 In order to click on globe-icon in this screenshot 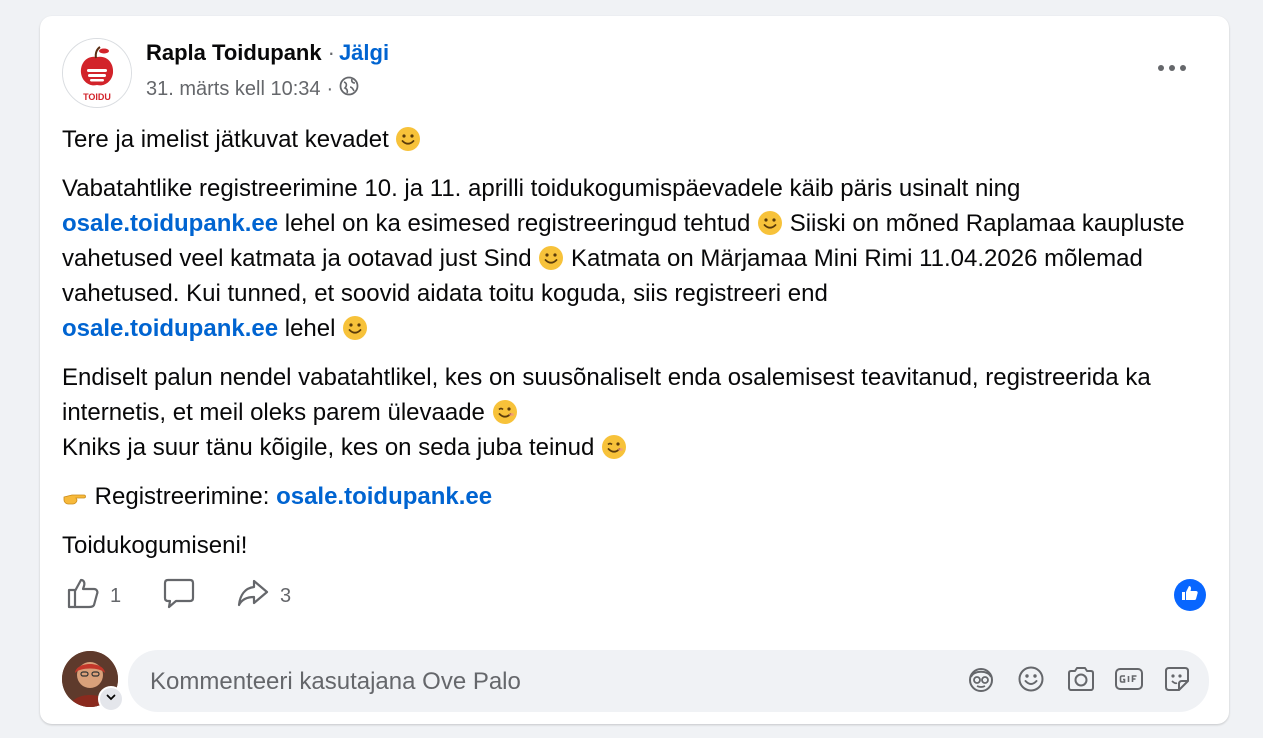, I will do `click(349, 89)`.